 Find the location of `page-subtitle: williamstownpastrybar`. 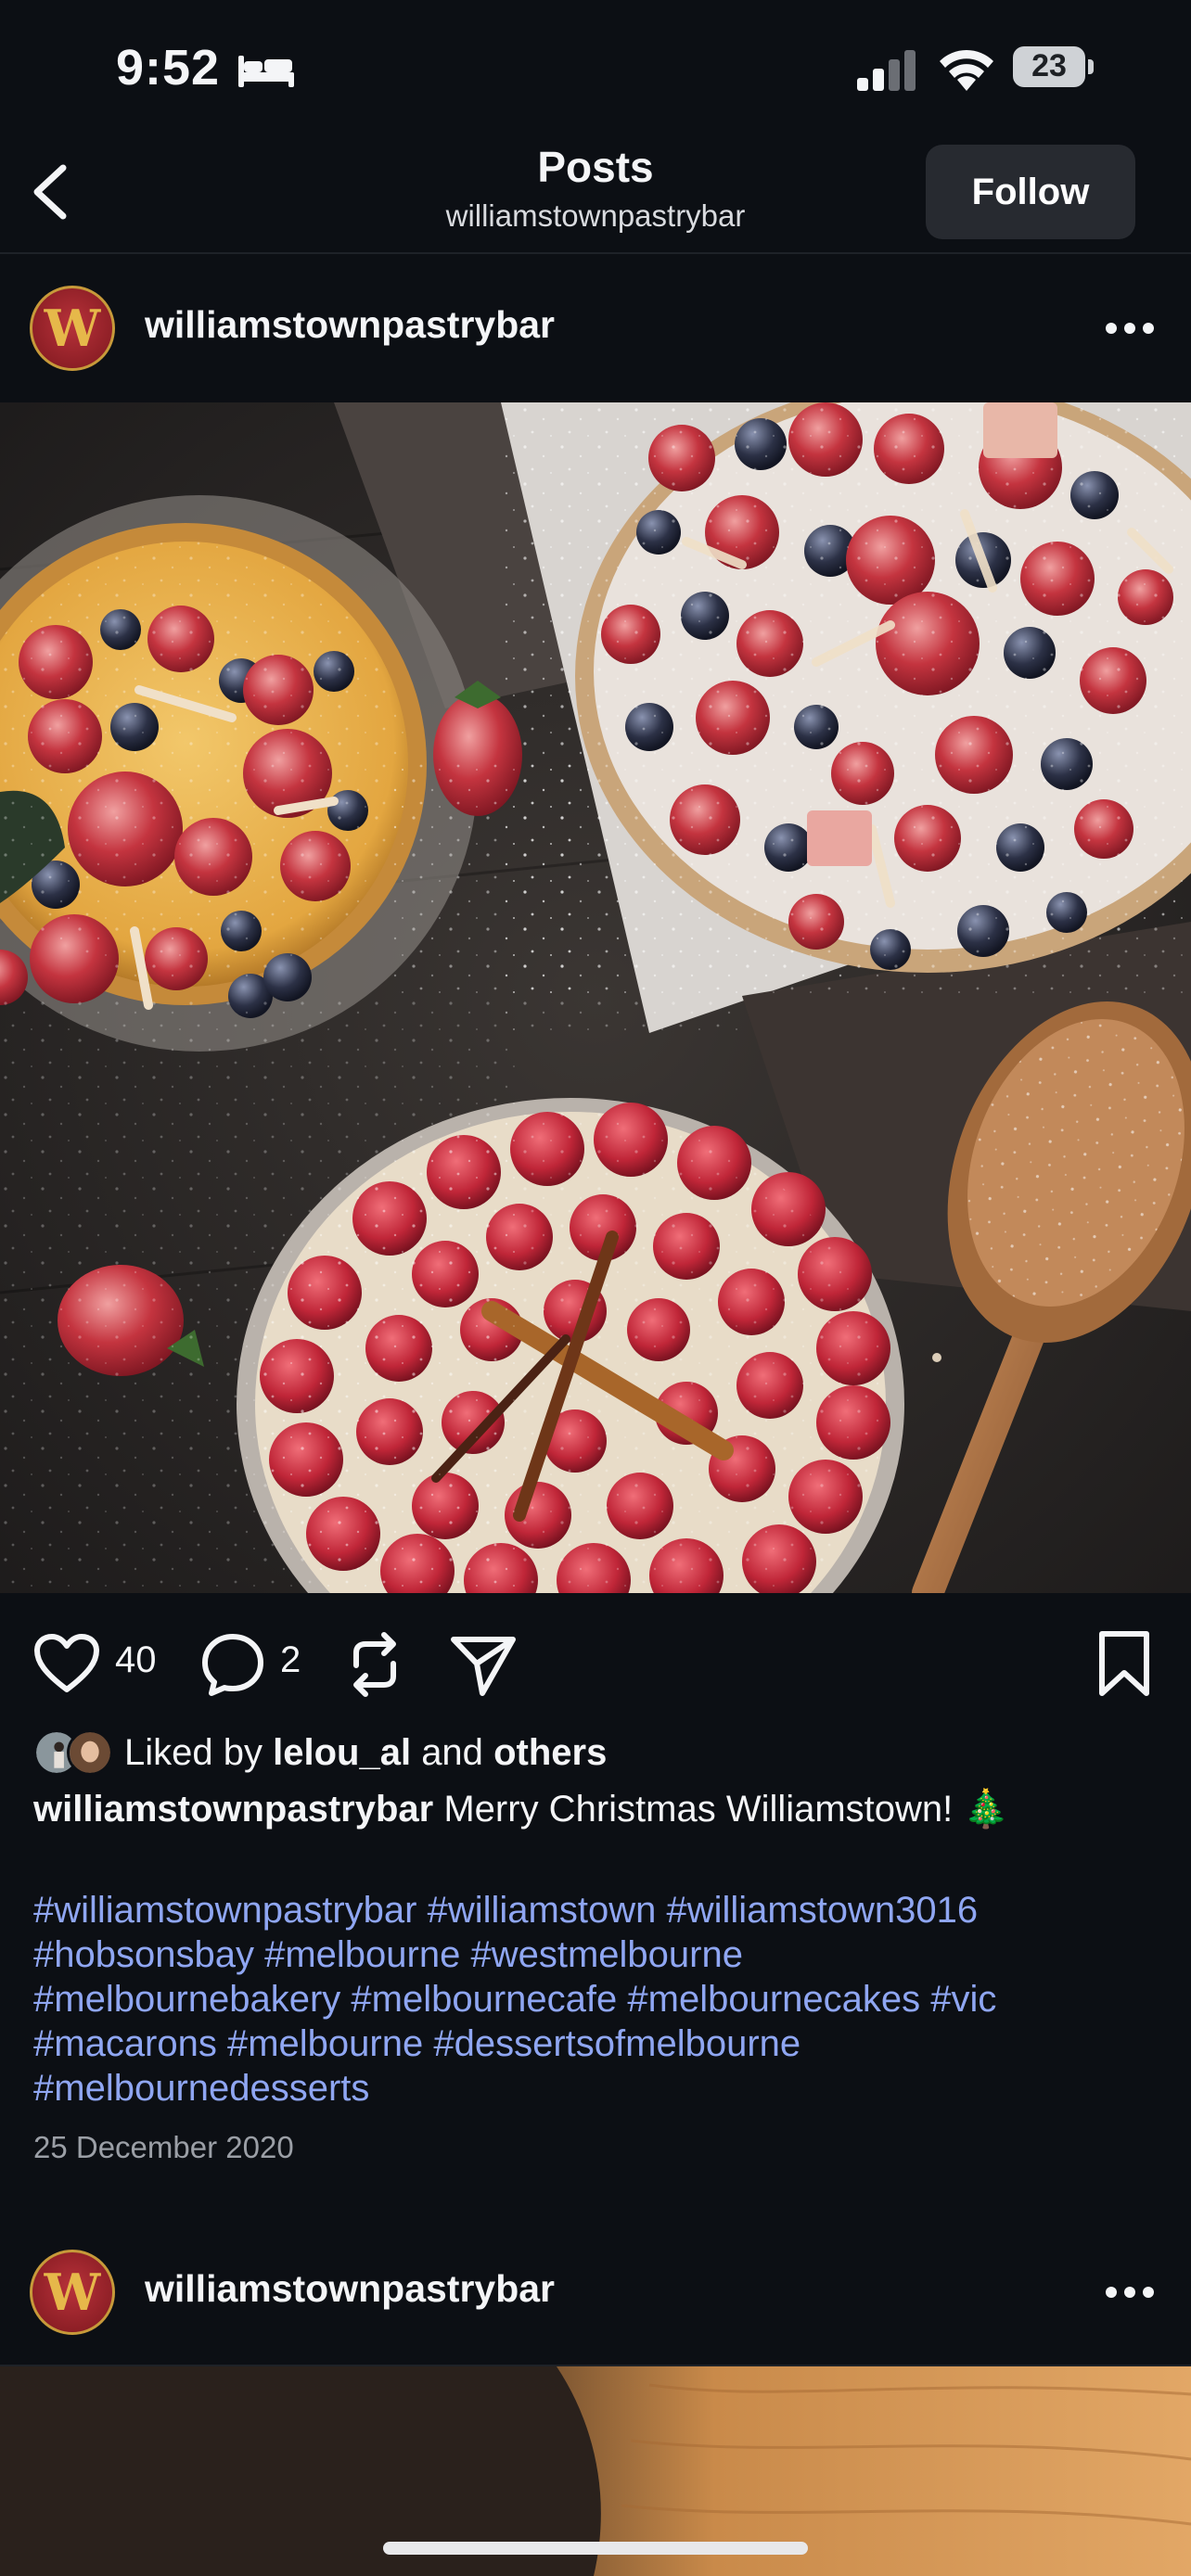

page-subtitle: williamstownpastrybar is located at coordinates (595, 216).